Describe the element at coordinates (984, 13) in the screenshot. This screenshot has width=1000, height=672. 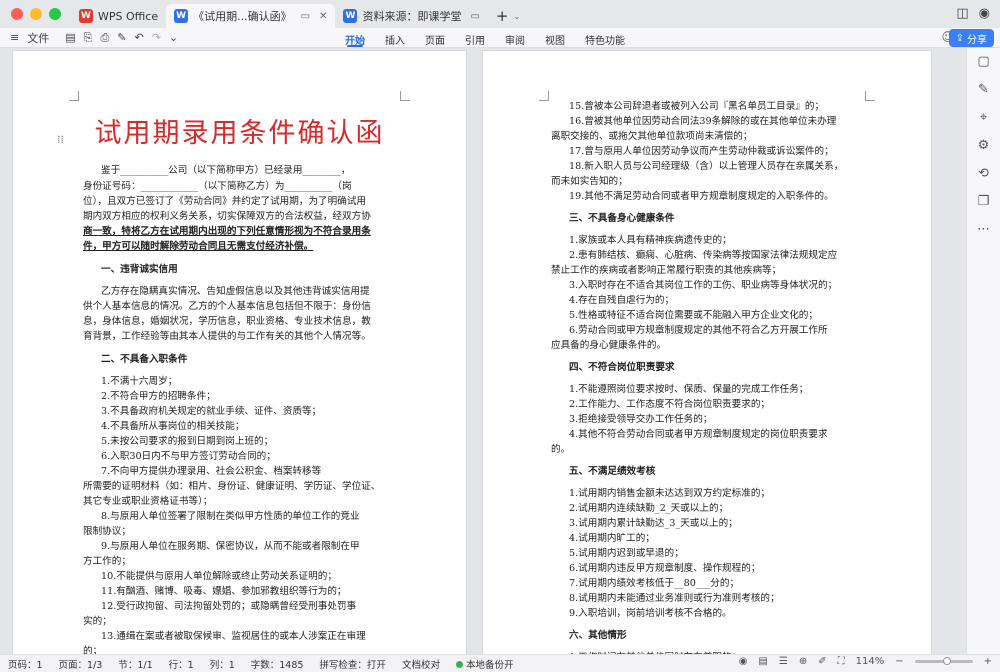
I see `avatar: ◉` at that location.